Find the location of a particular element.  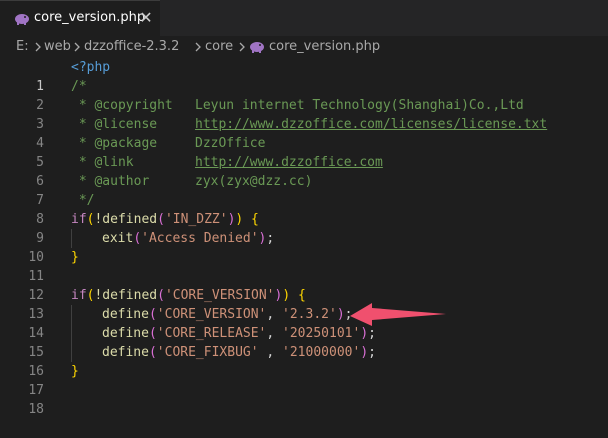

code-line-12: 12 is located at coordinates (304, 285).